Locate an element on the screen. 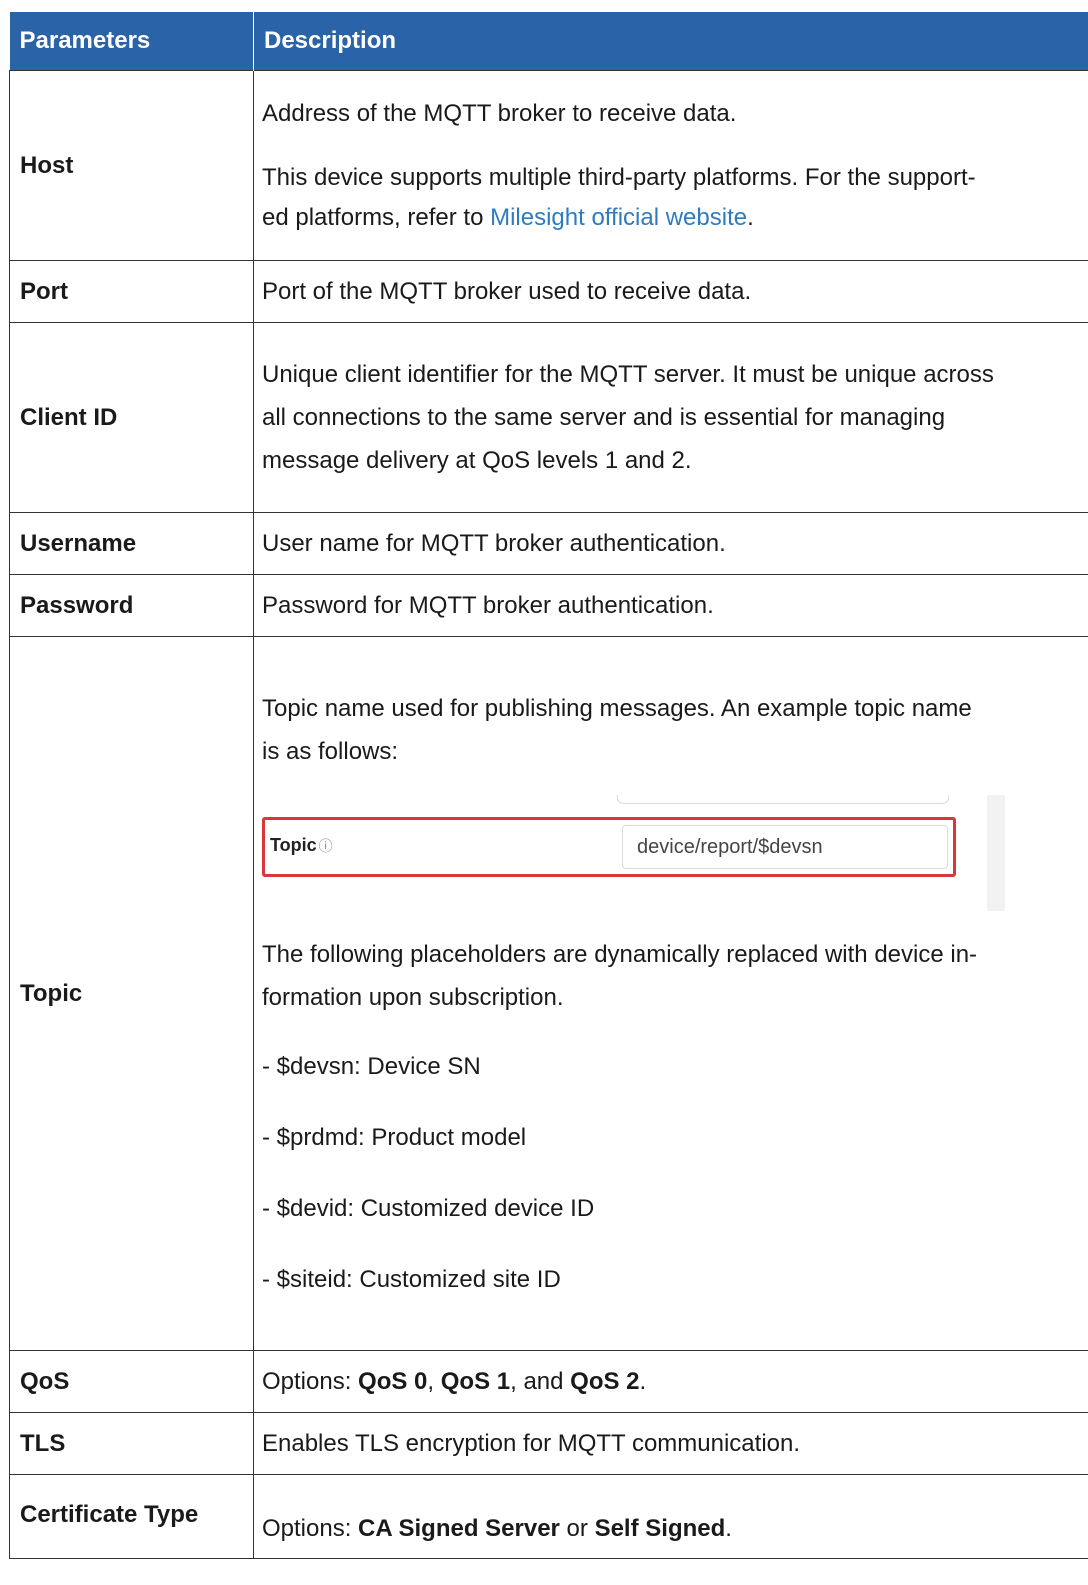 The height and width of the screenshot is (1585, 1088). option-text: QoS 0 is located at coordinates (393, 1381).